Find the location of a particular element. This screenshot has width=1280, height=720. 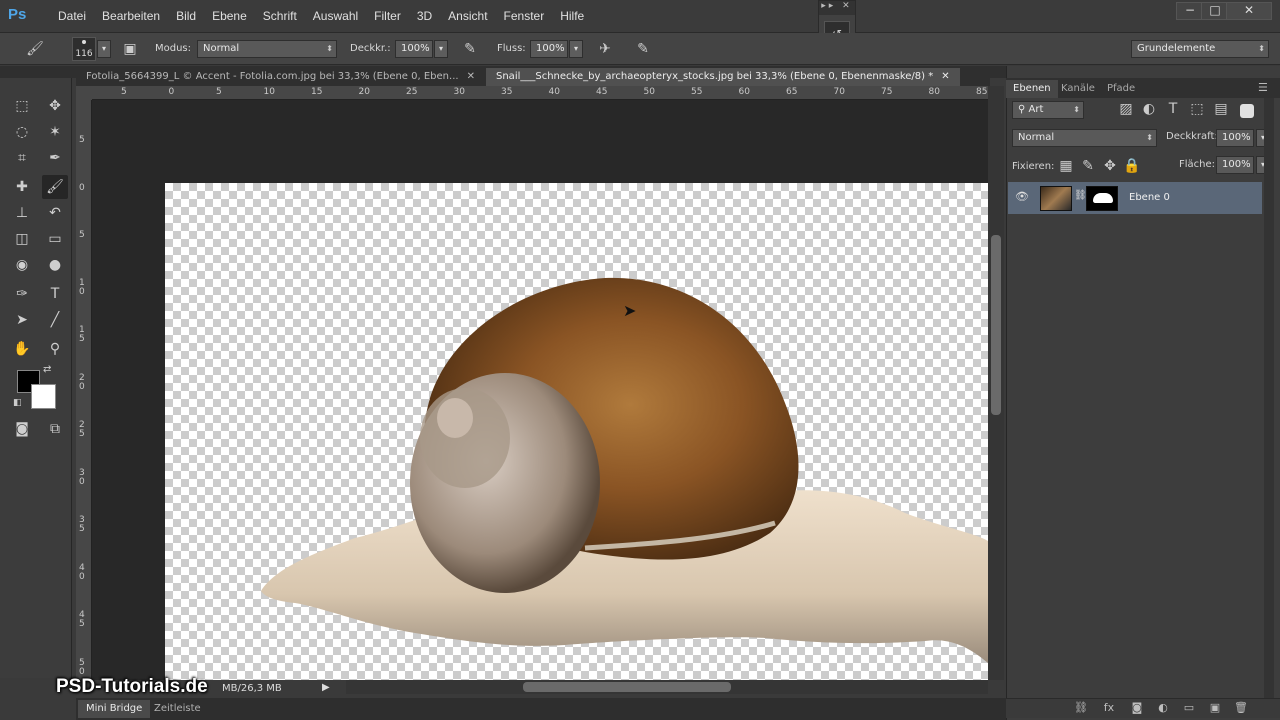

fx-icon: fx is located at coordinates (1109, 709).